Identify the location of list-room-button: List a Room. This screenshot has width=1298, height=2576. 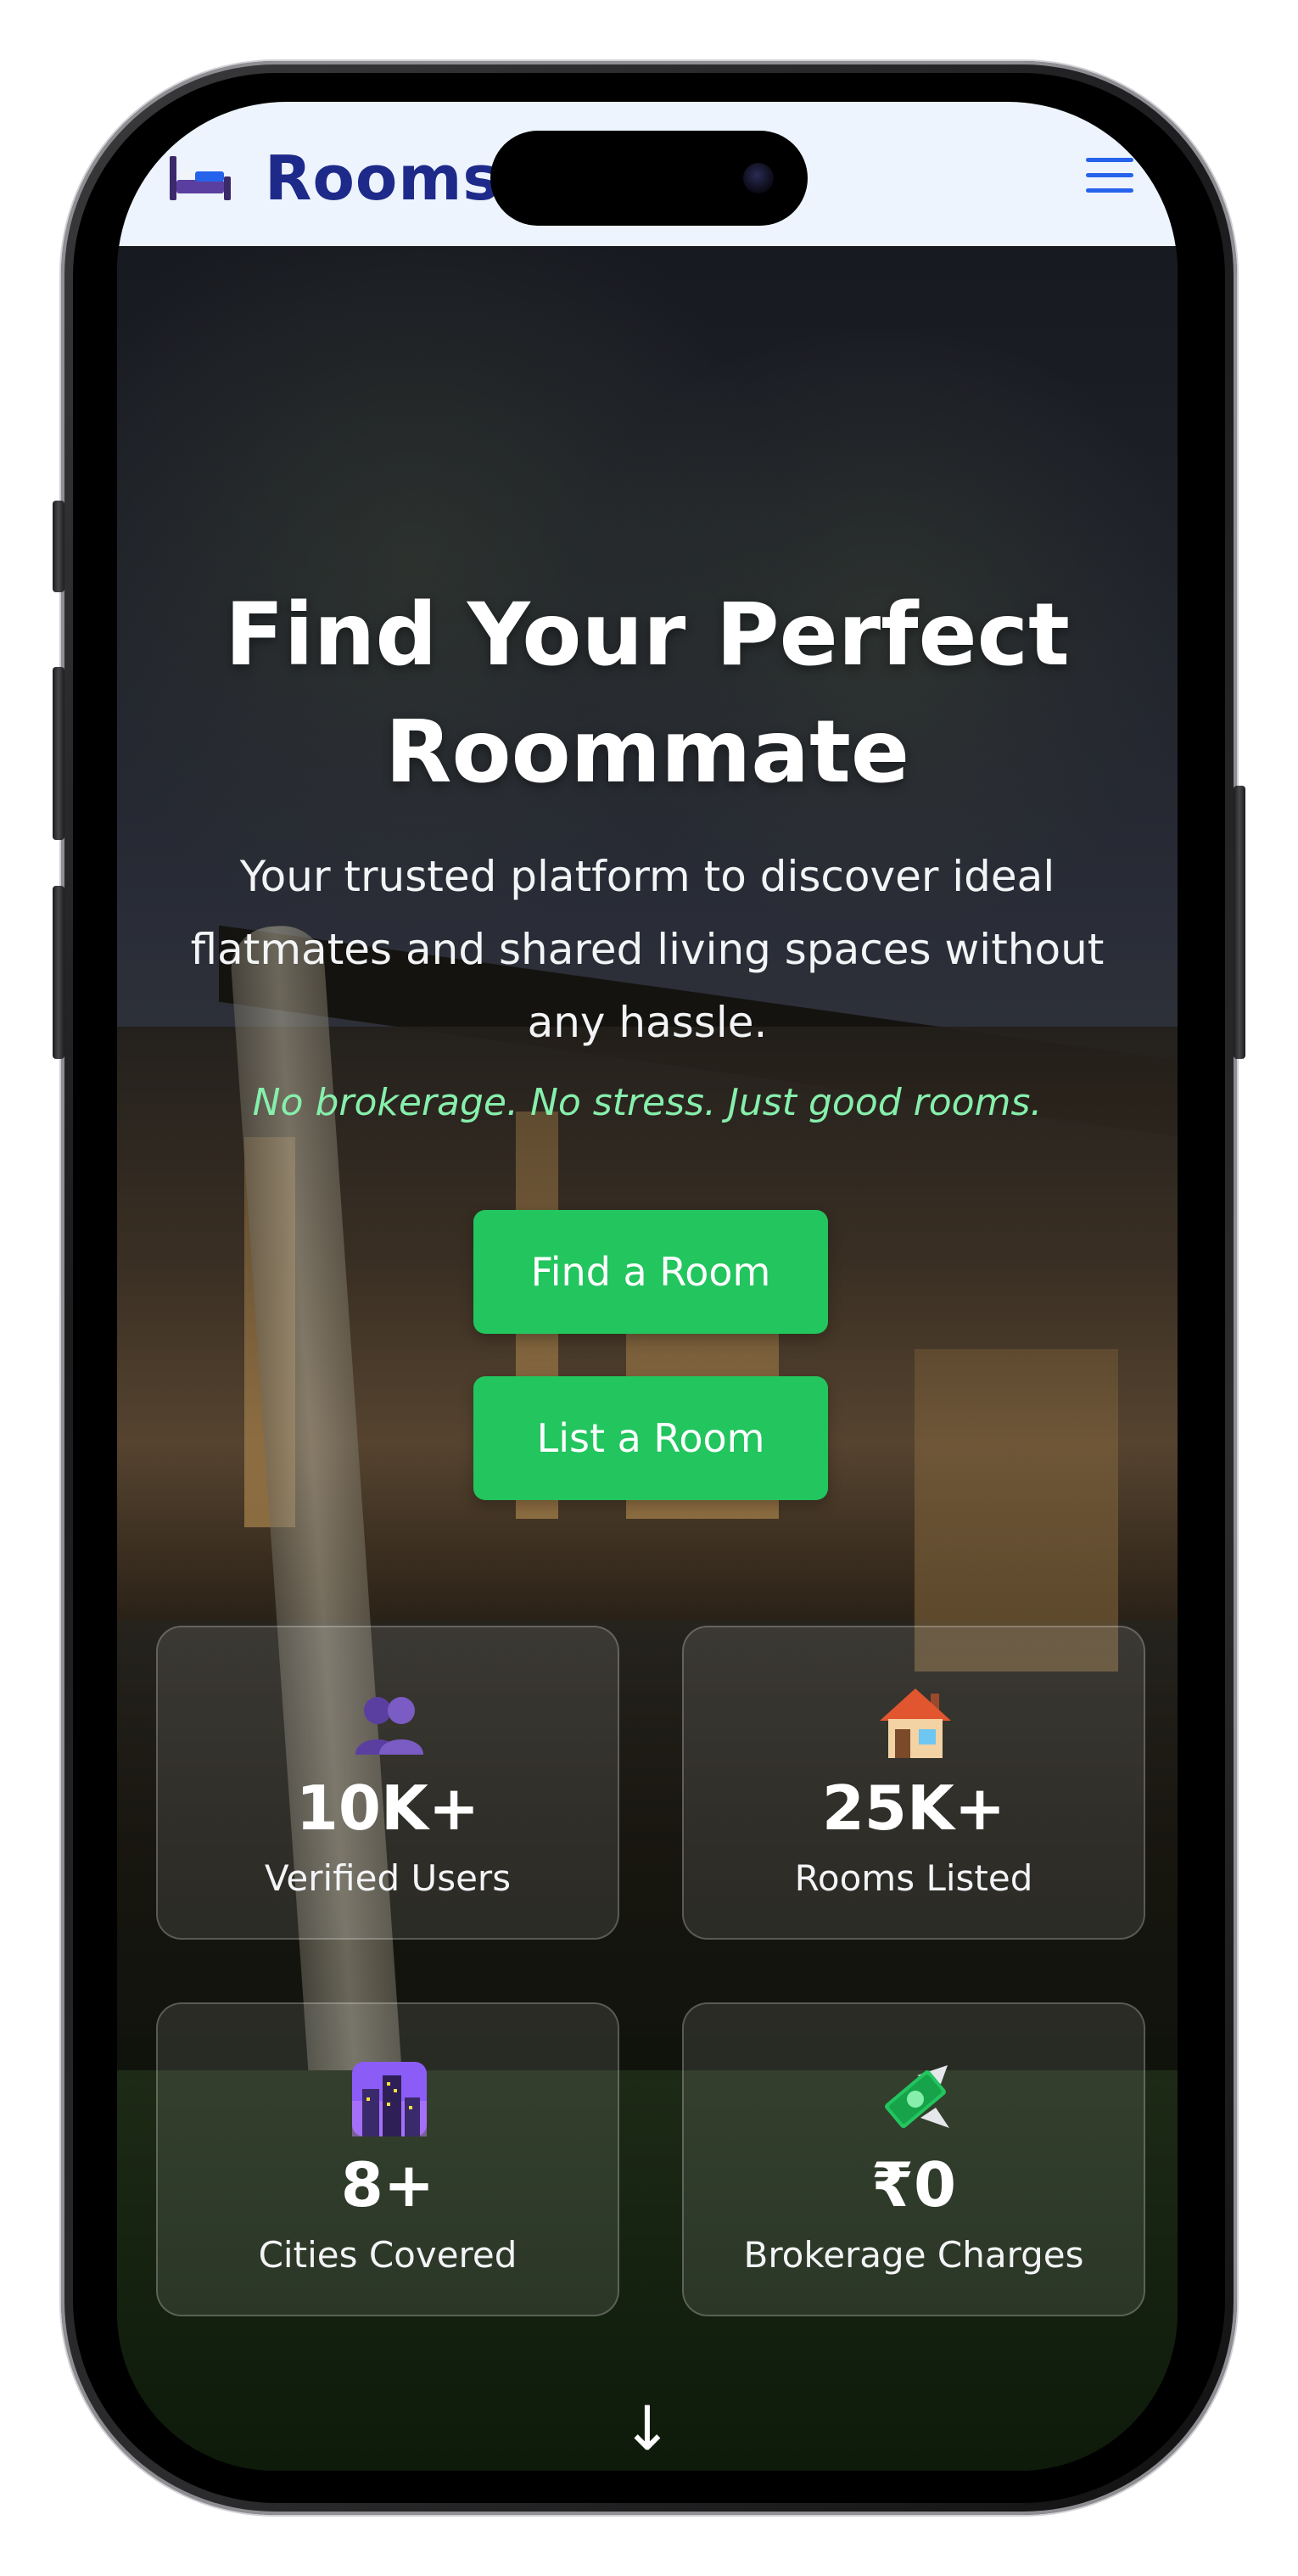
(650, 1438).